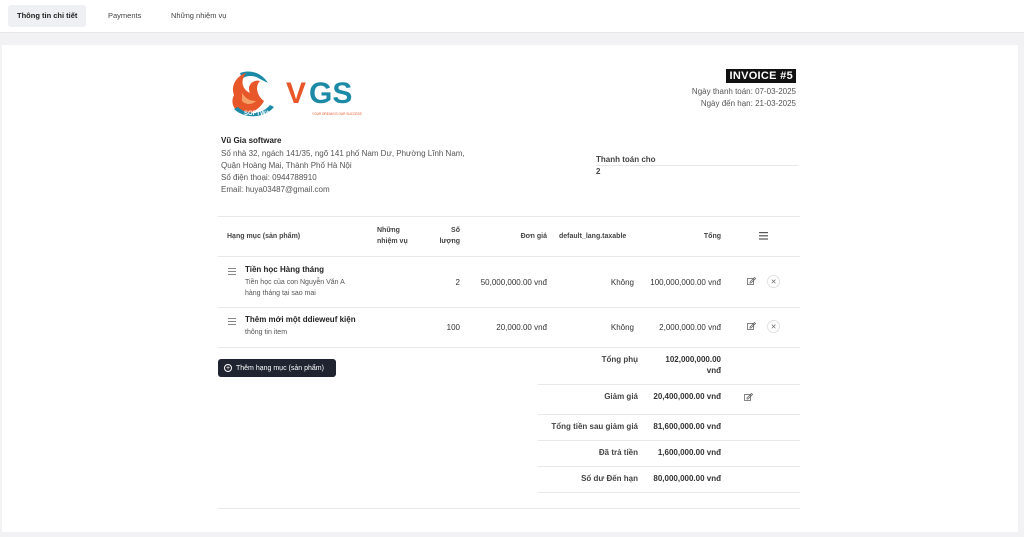  Describe the element at coordinates (689, 452) in the screenshot. I see `paid-value: 1,600,000.00 vnđ` at that location.